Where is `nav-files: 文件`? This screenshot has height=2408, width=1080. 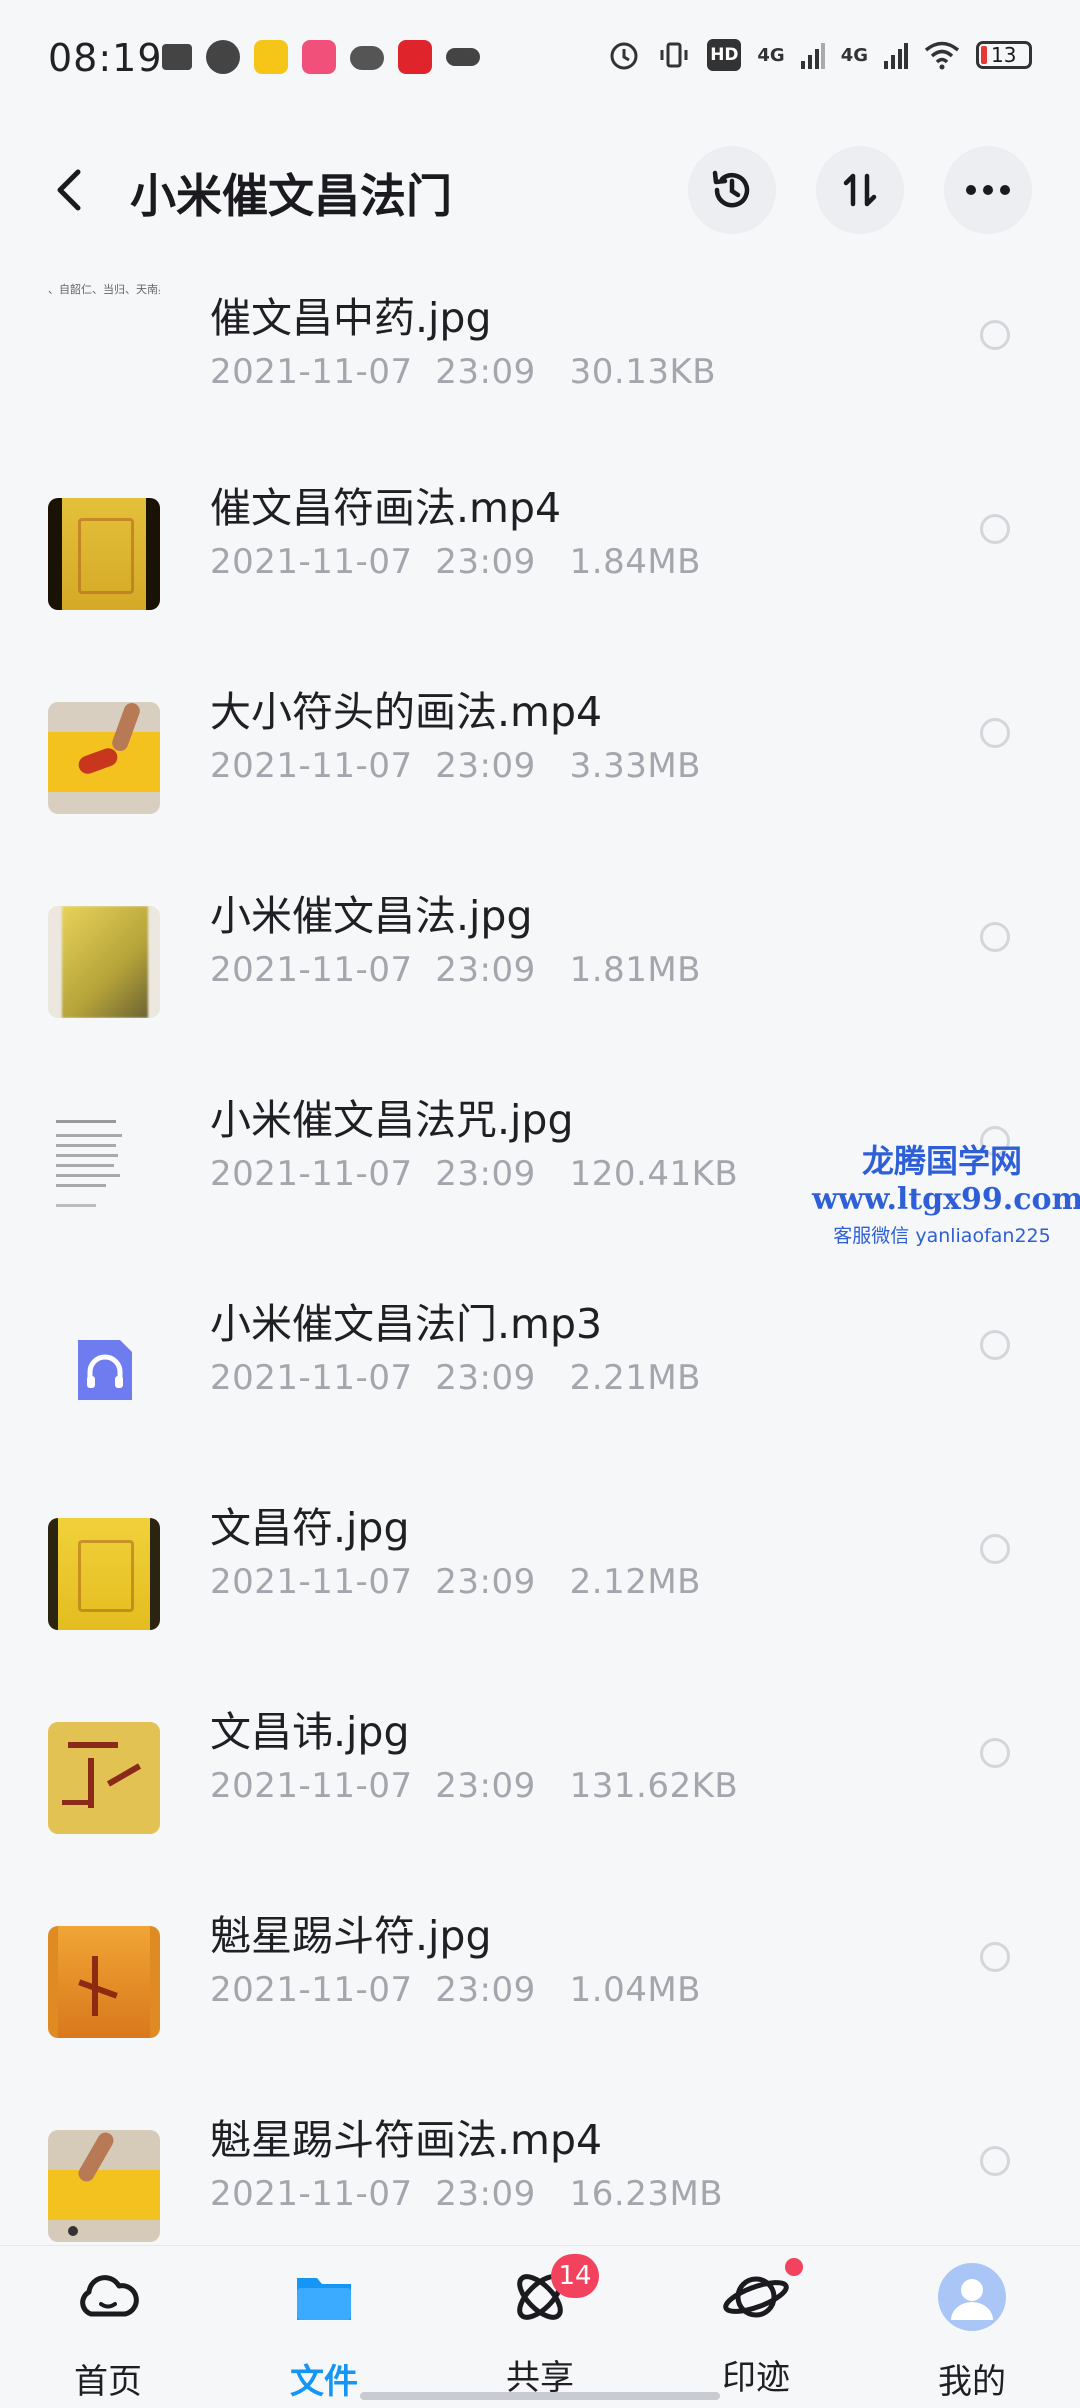
nav-files: 文件 is located at coordinates (324, 2332).